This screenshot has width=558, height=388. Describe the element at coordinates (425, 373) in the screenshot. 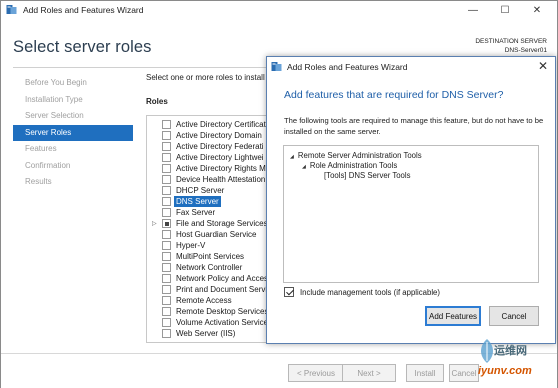

I see `install-button: Install` at that location.